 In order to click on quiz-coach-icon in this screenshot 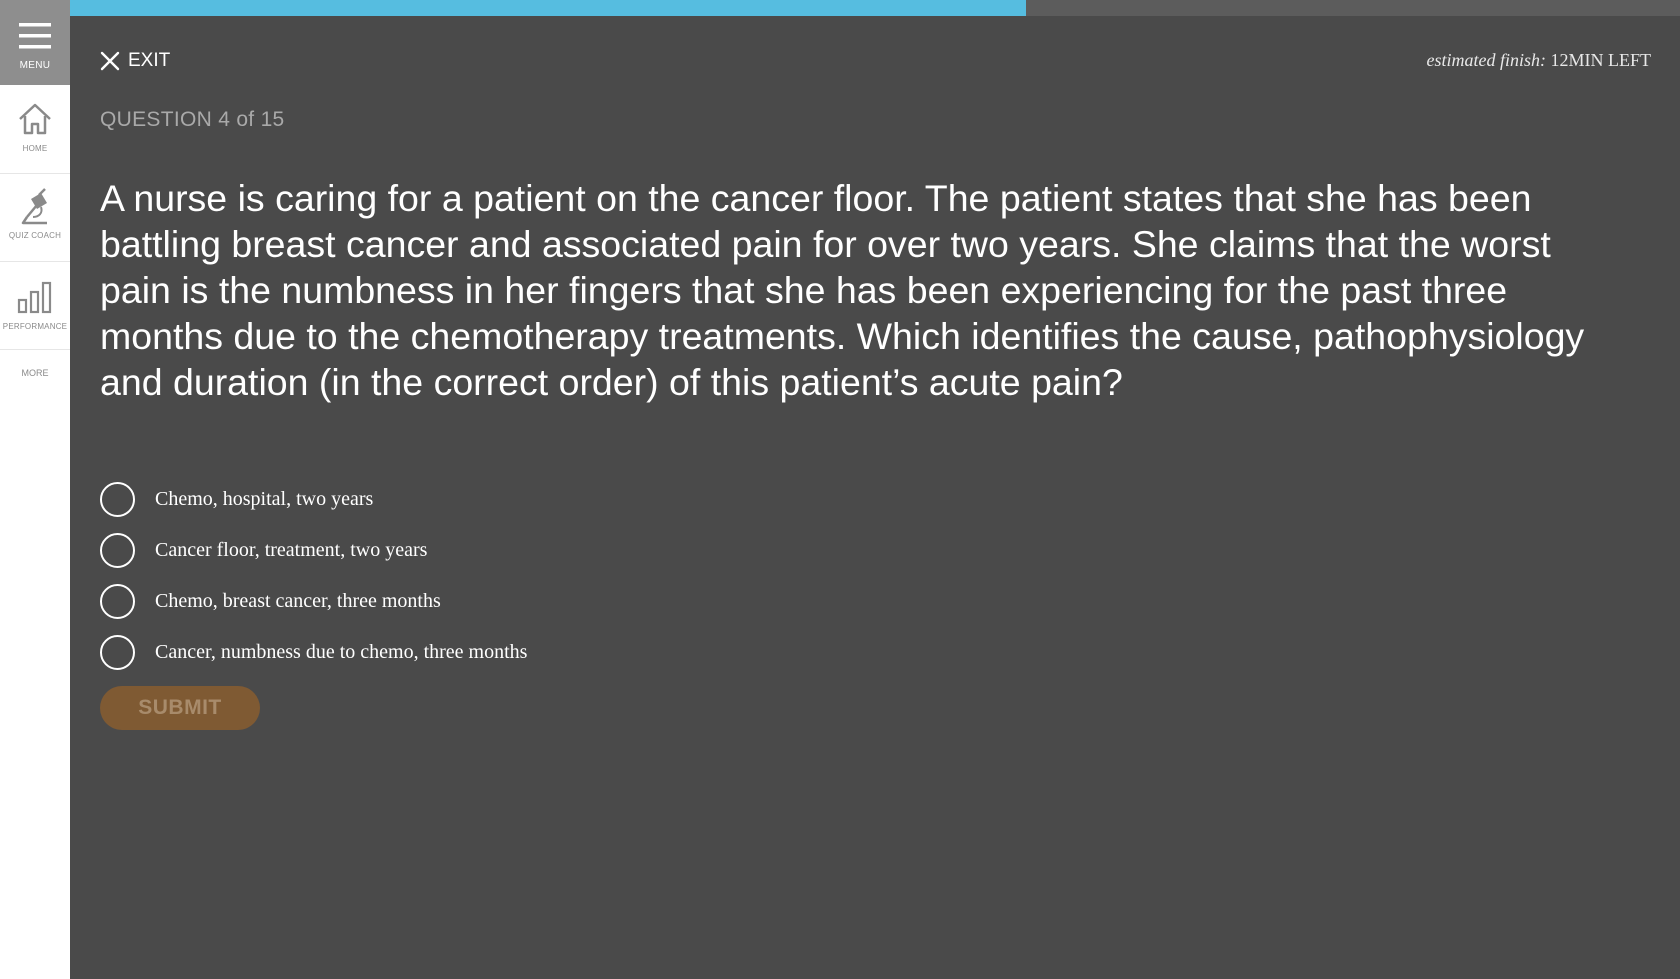, I will do `click(34, 206)`.